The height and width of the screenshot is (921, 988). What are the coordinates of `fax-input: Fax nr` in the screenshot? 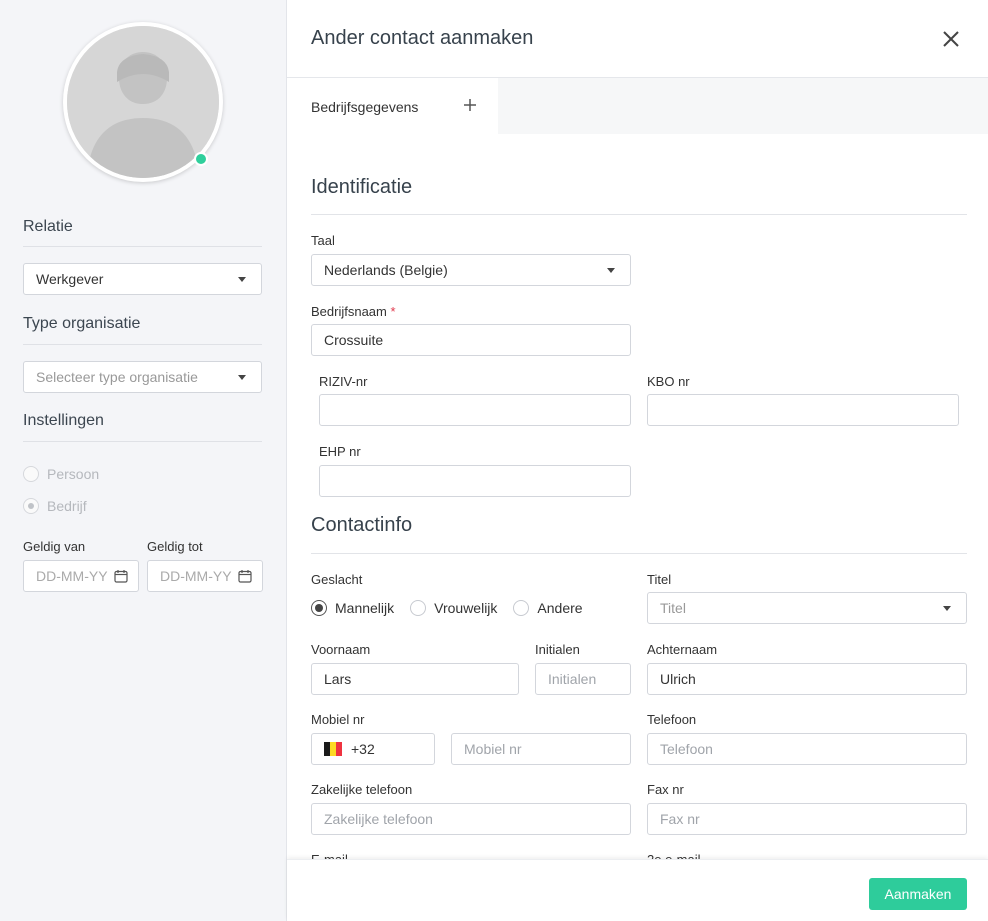 It's located at (807, 819).